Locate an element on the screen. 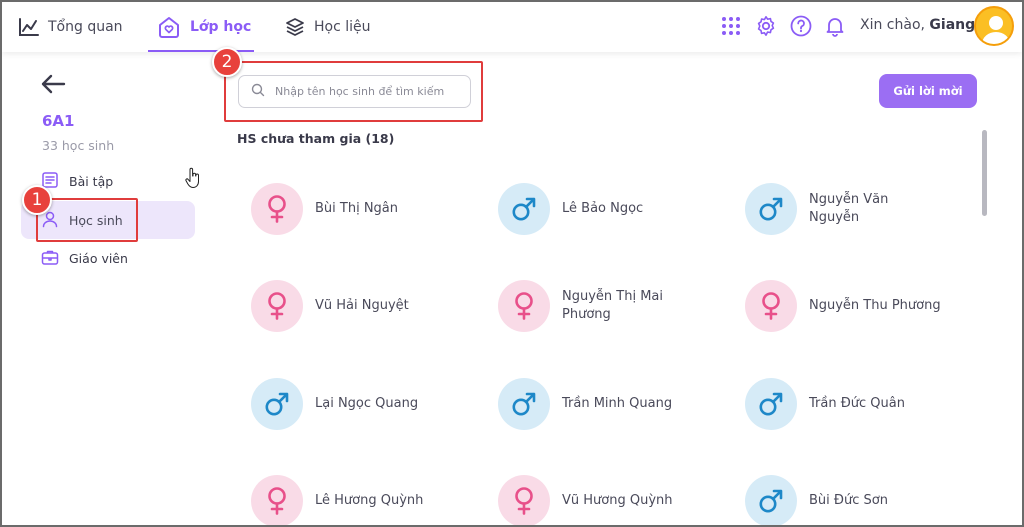 The height and width of the screenshot is (527, 1024). bell-icon is located at coordinates (835, 26).